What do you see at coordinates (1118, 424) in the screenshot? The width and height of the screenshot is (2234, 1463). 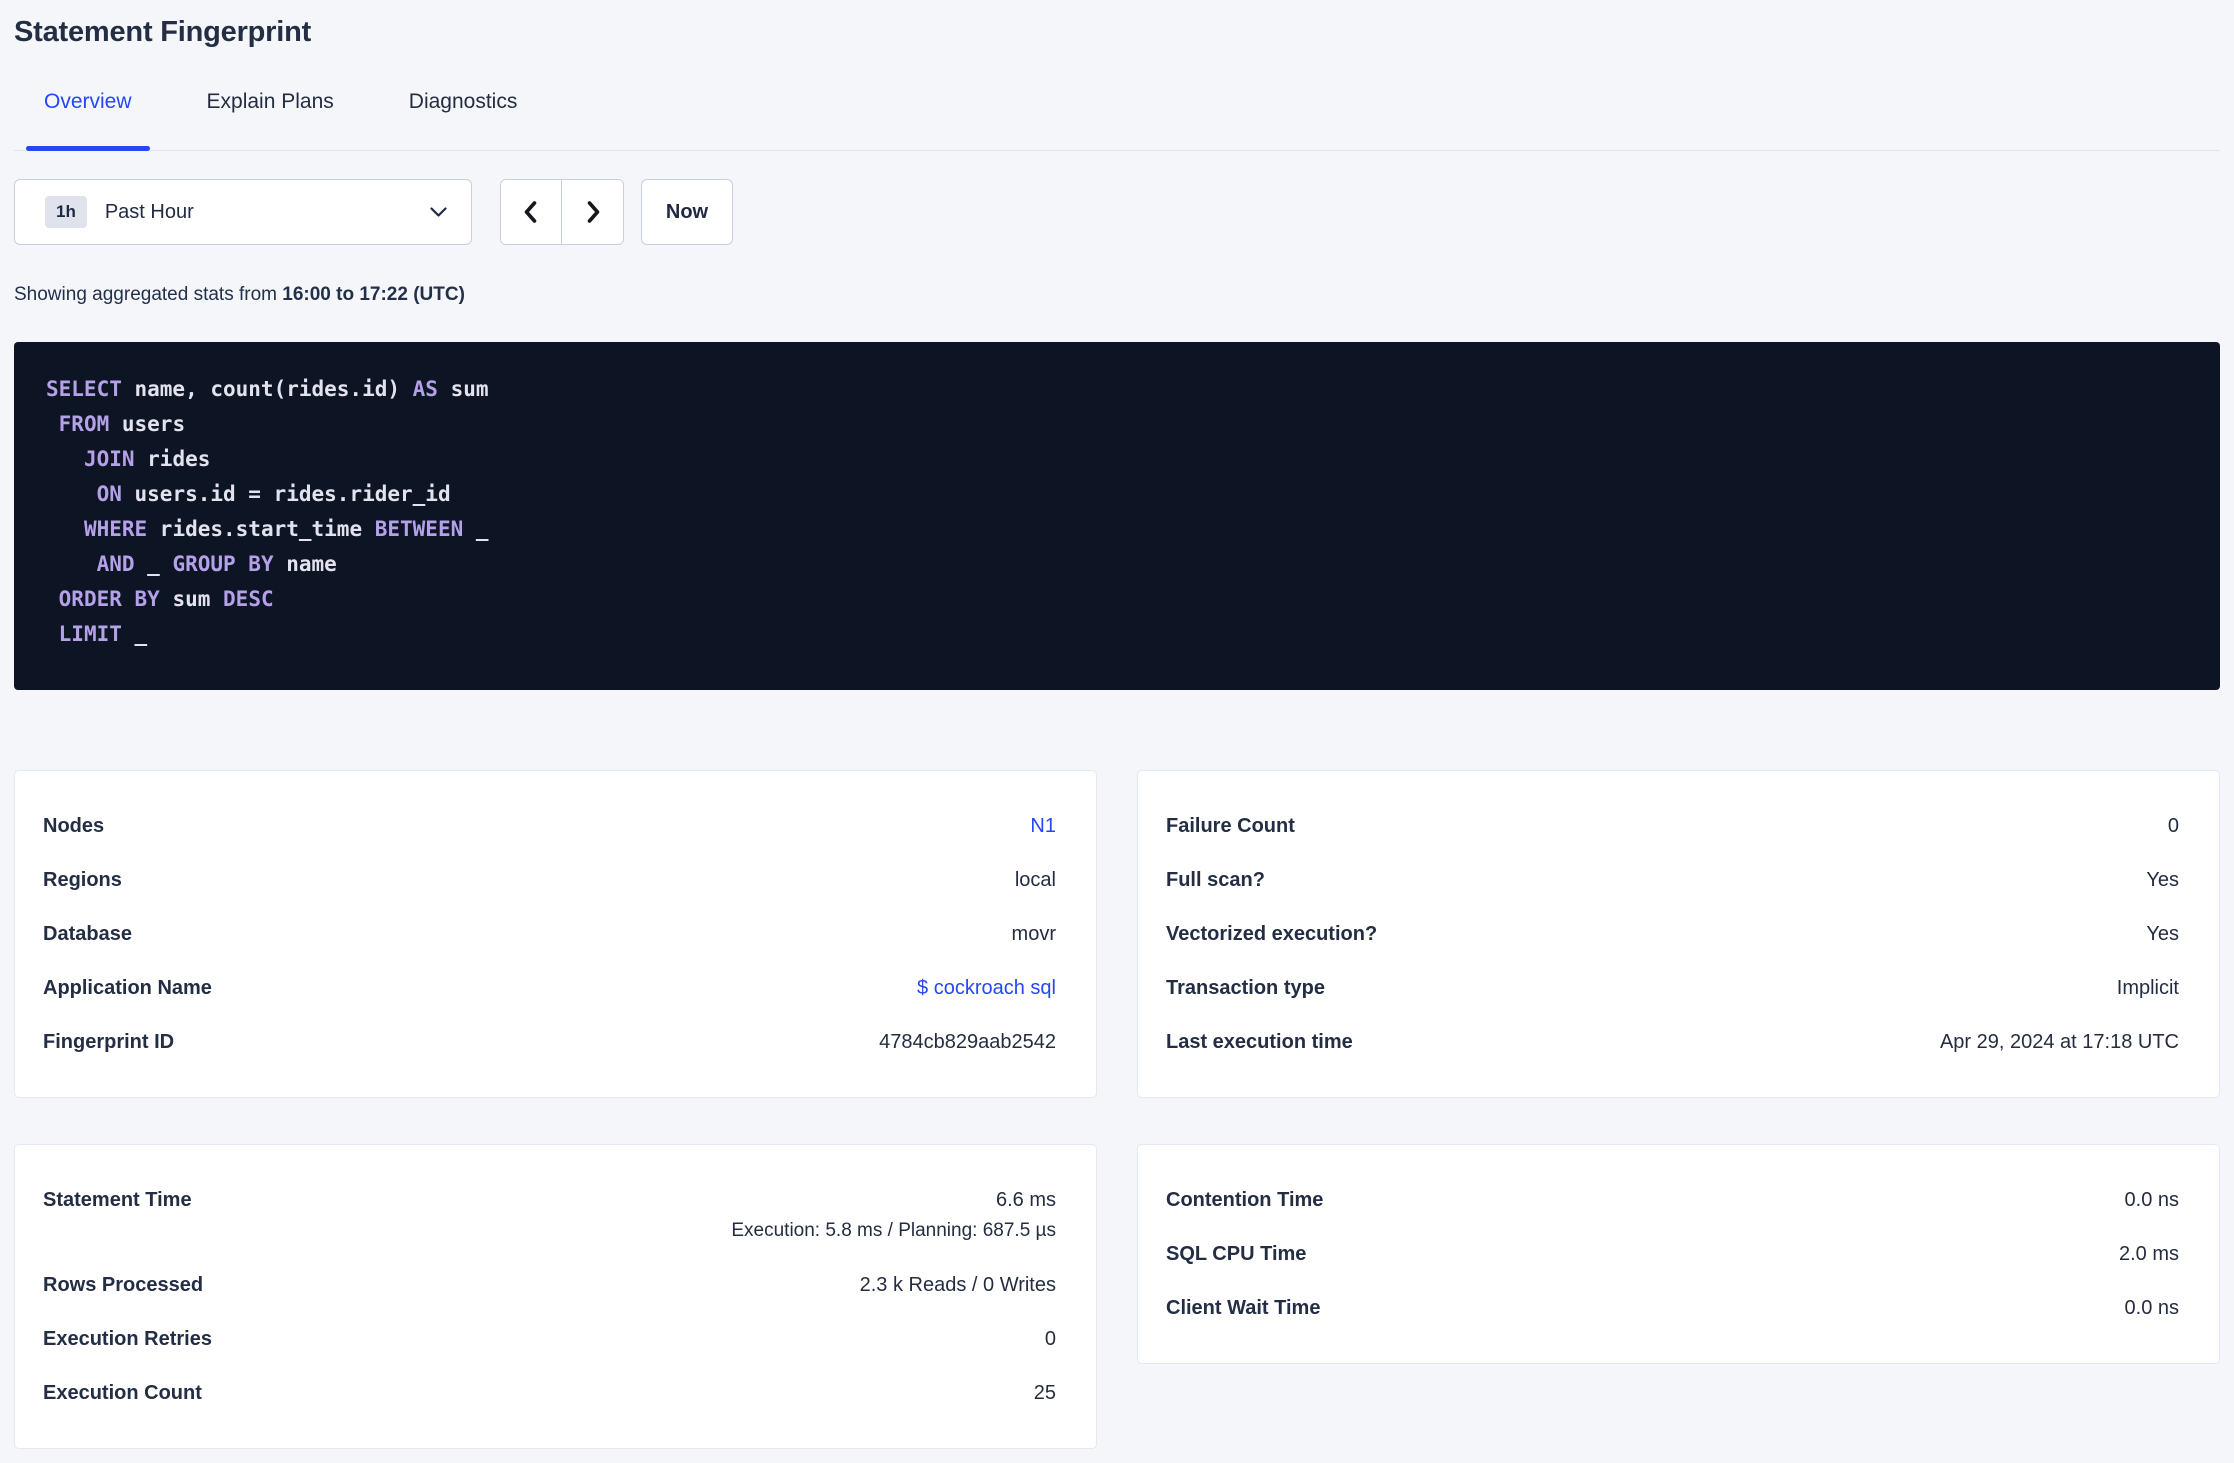 I see `sql-line: FROM users` at bounding box center [1118, 424].